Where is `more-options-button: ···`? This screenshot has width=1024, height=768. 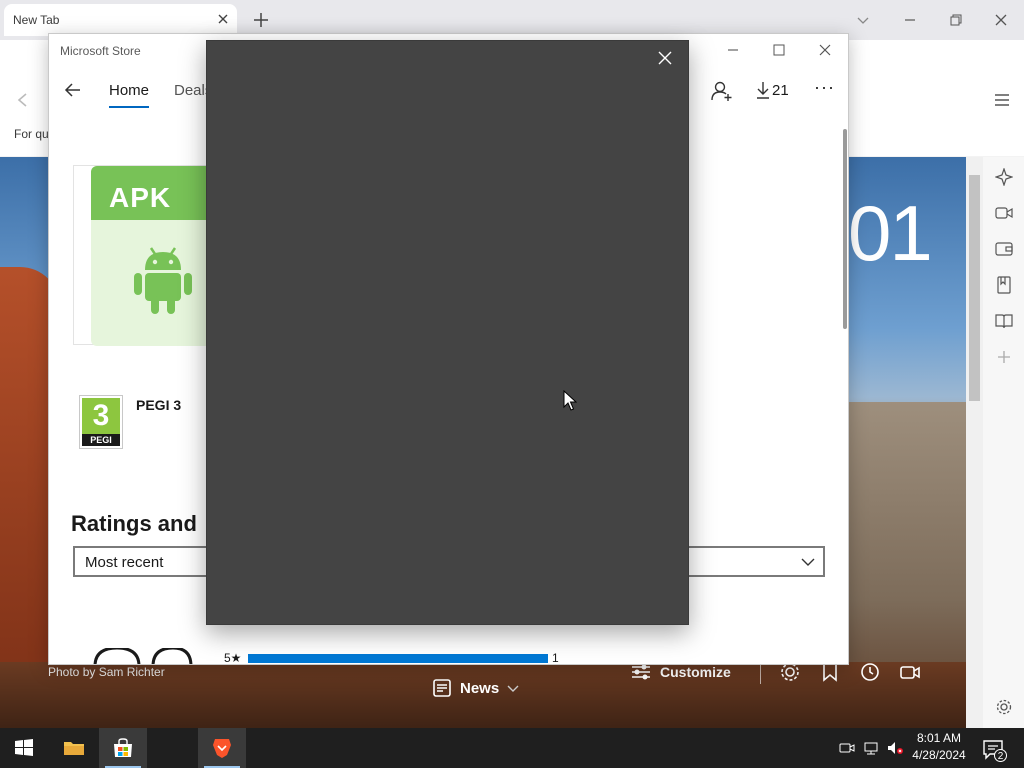
more-options-button: ··· is located at coordinates (824, 87).